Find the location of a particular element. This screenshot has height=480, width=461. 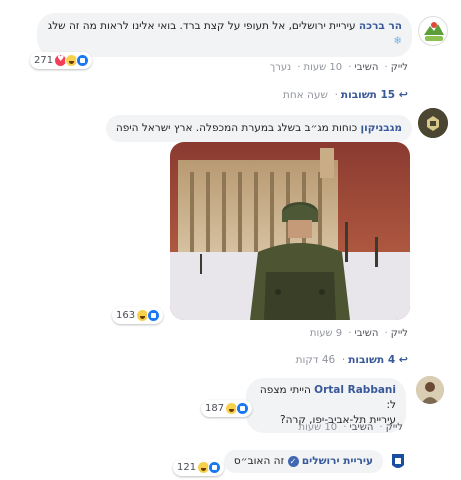

view-replies: ↩ 4 תשובות· 46 דקות is located at coordinates (352, 359).